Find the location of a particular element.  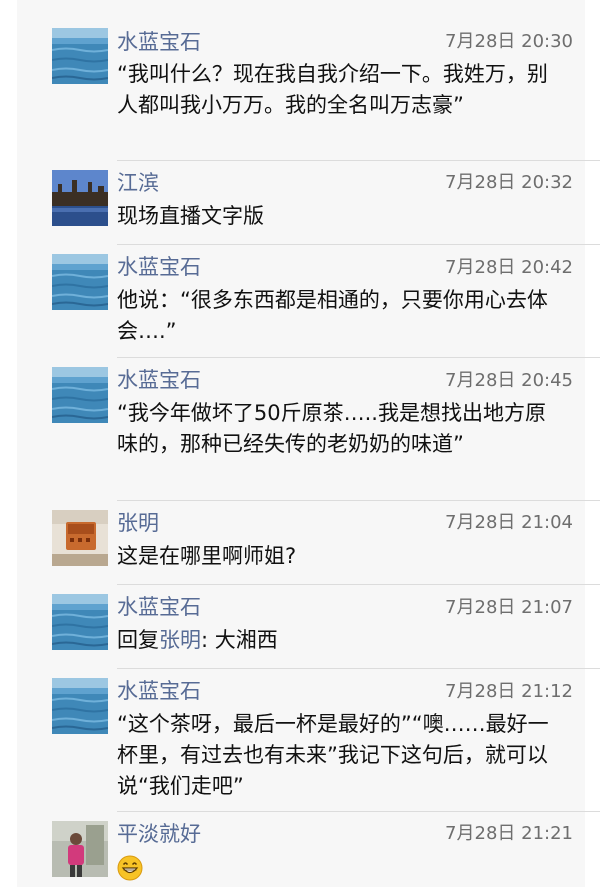

timestamp: 7月28日 20:32 is located at coordinates (509, 182).